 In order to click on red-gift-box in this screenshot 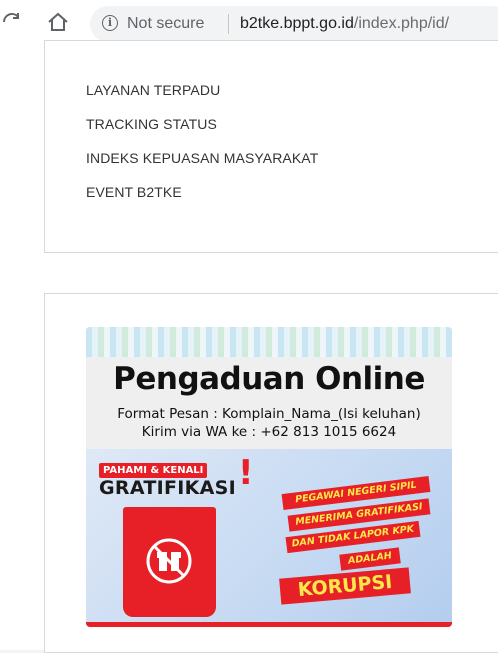, I will do `click(169, 562)`.